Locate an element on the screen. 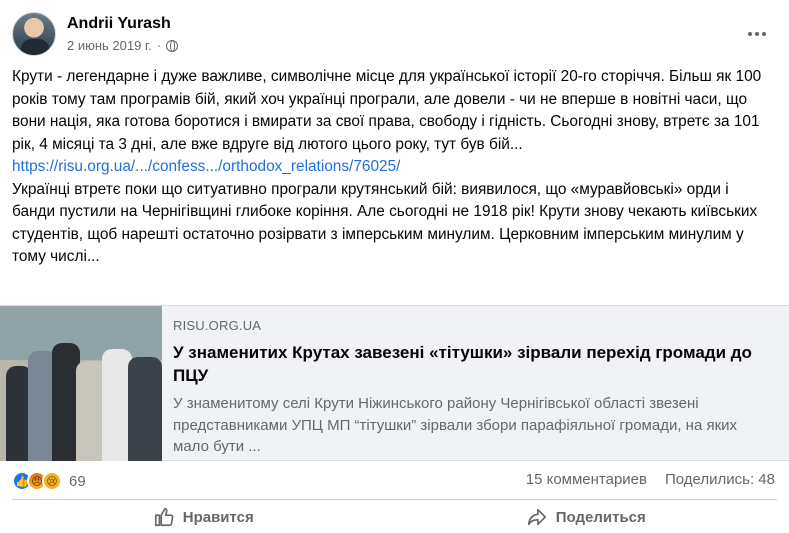 This screenshot has width=789, height=533. post-date: 2 июнь 2019 г. is located at coordinates (109, 45).